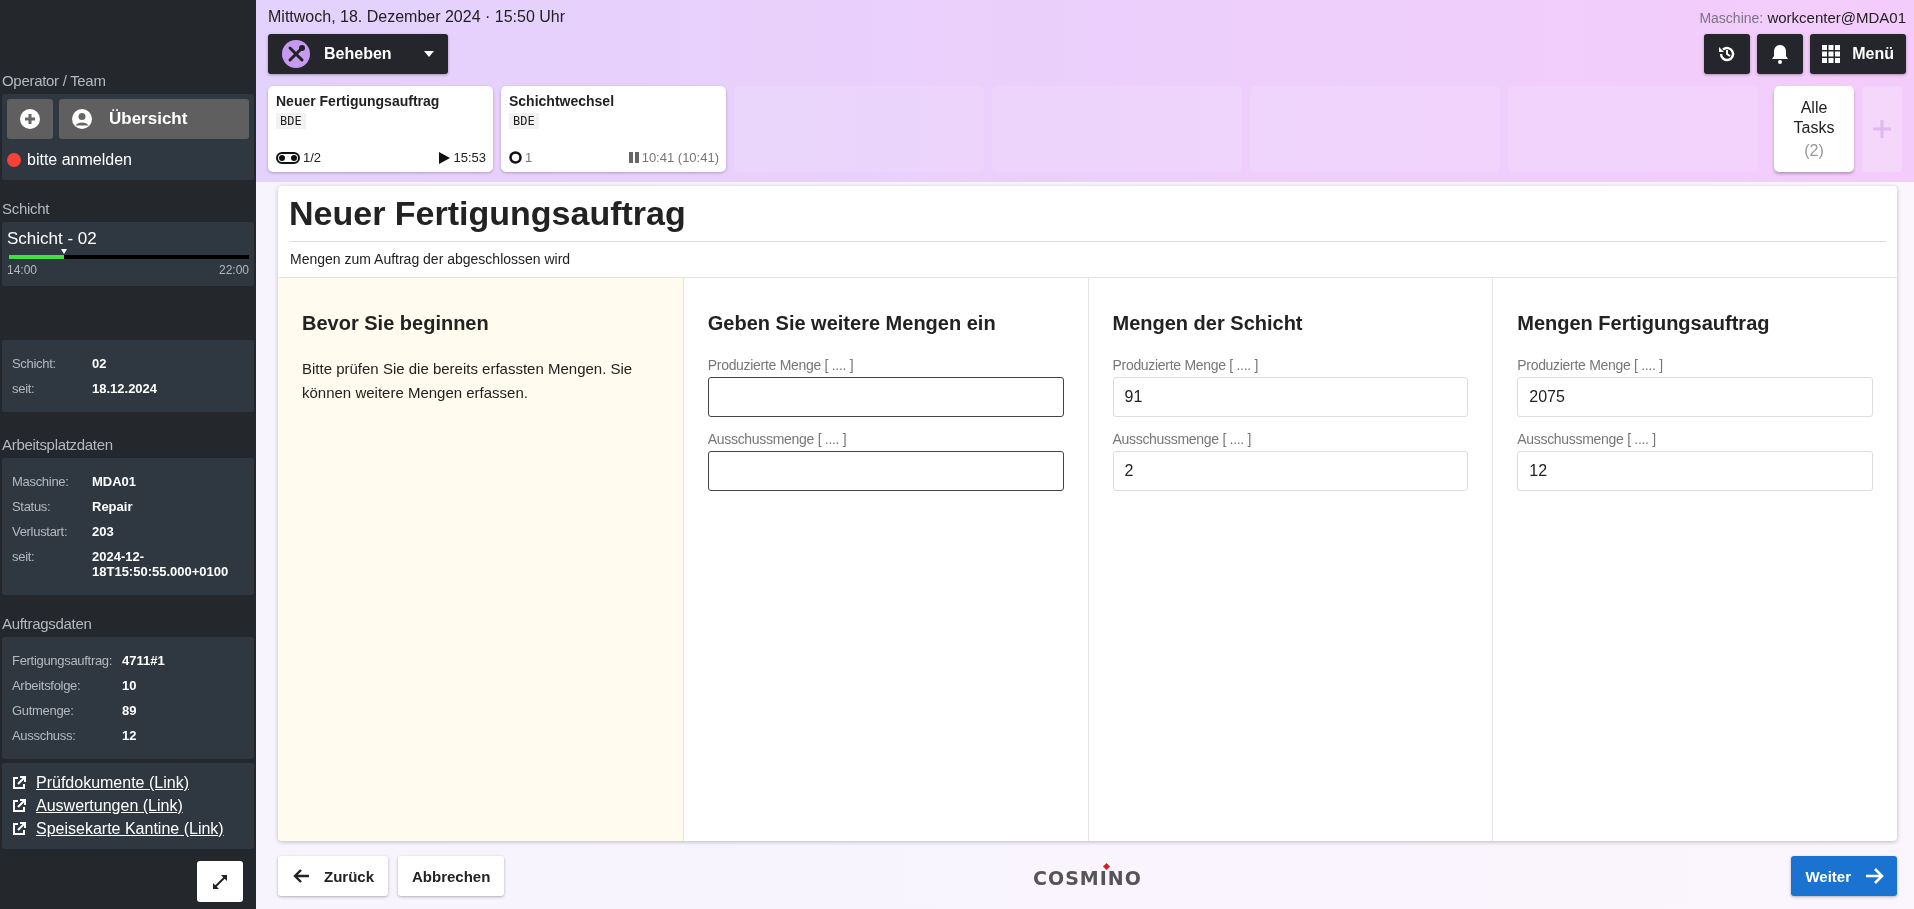 Image resolution: width=1914 pixels, height=909 pixels. What do you see at coordinates (47, 685) in the screenshot?
I see `info-label: Arbeitsfolge:` at bounding box center [47, 685].